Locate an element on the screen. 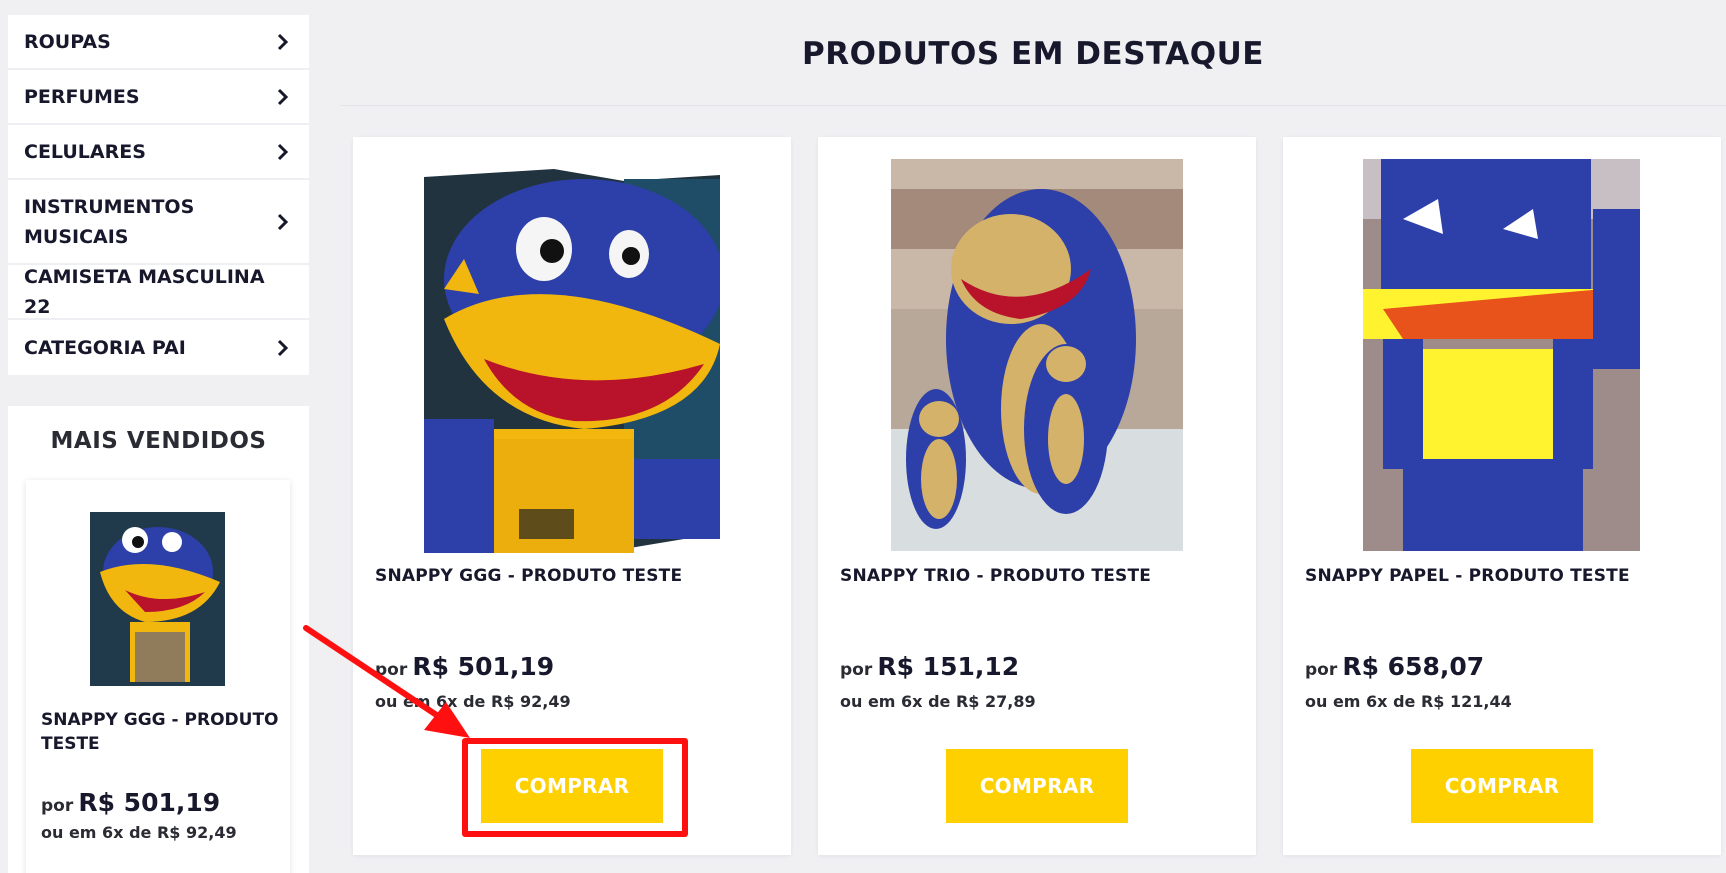  category-label: CAMISETA MASCULINA 22 is located at coordinates (144, 291).